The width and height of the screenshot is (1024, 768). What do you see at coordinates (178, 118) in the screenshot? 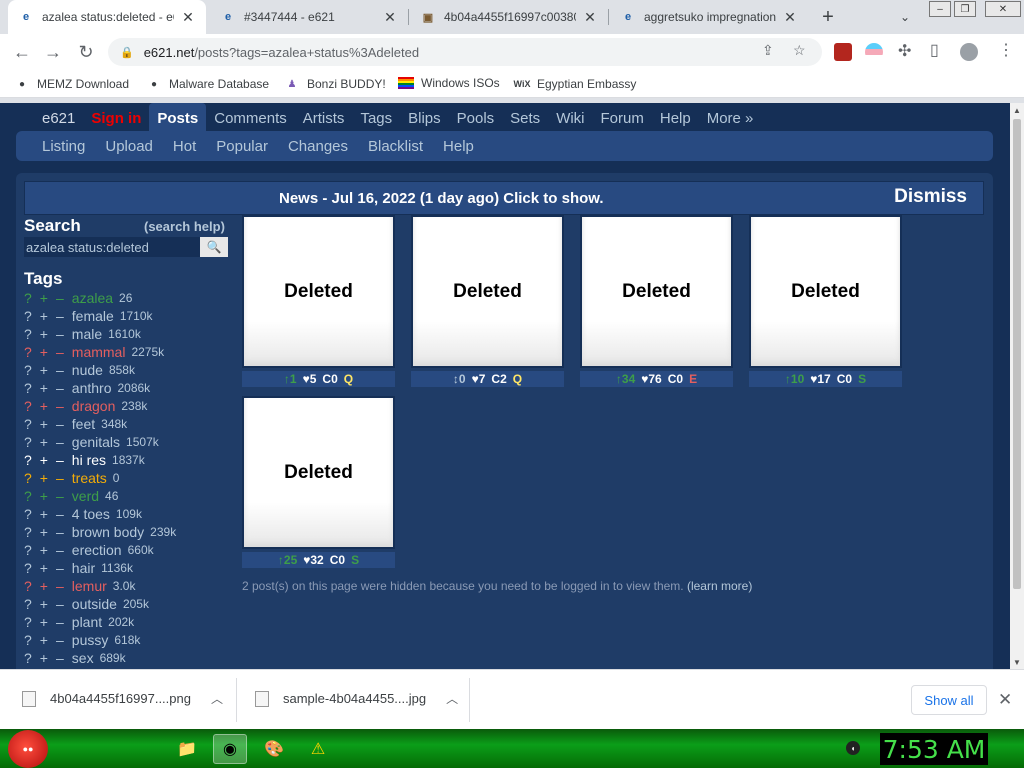
I see `nav-posts: Posts` at bounding box center [178, 118].